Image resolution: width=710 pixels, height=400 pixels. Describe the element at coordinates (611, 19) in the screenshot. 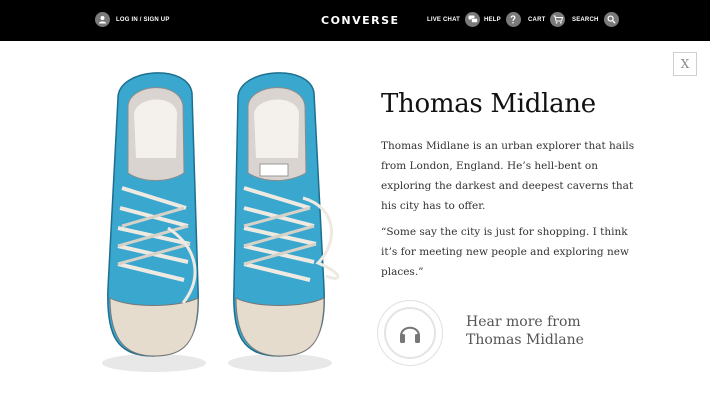

I see `search-icon` at that location.